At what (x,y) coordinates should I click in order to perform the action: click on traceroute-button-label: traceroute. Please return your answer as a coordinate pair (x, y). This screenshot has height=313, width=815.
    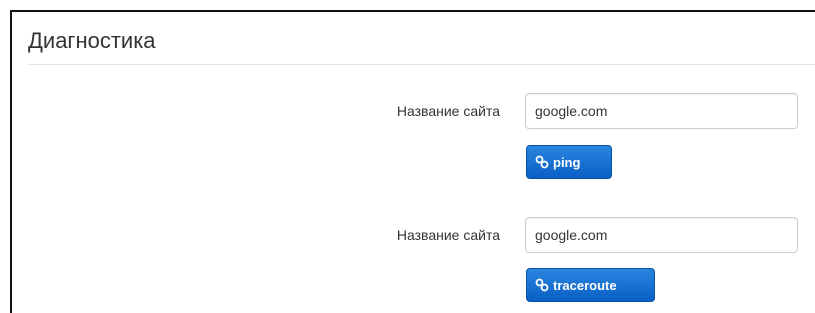
    Looking at the image, I should click on (585, 285).